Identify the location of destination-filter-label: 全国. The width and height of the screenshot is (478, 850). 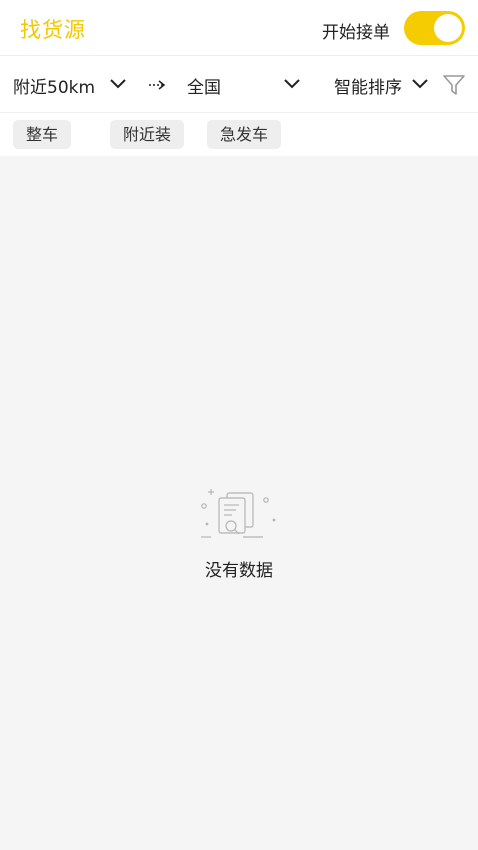
(204, 88).